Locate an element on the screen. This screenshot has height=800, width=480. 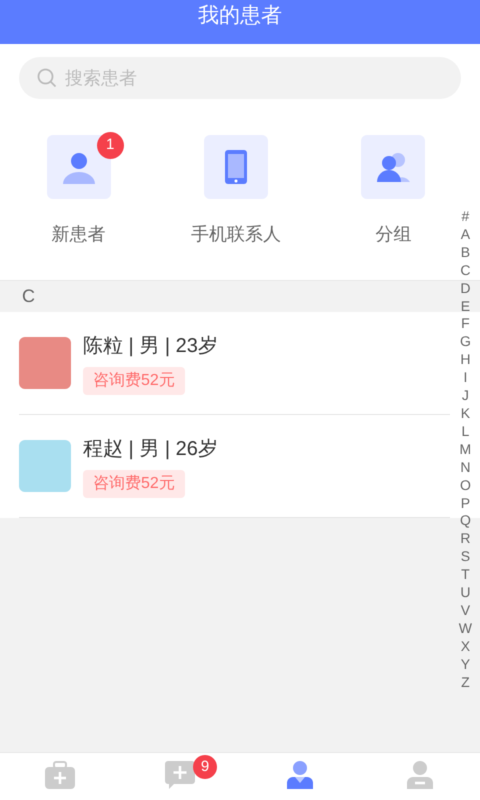
shortcut-label: 新患者 is located at coordinates (79, 234).